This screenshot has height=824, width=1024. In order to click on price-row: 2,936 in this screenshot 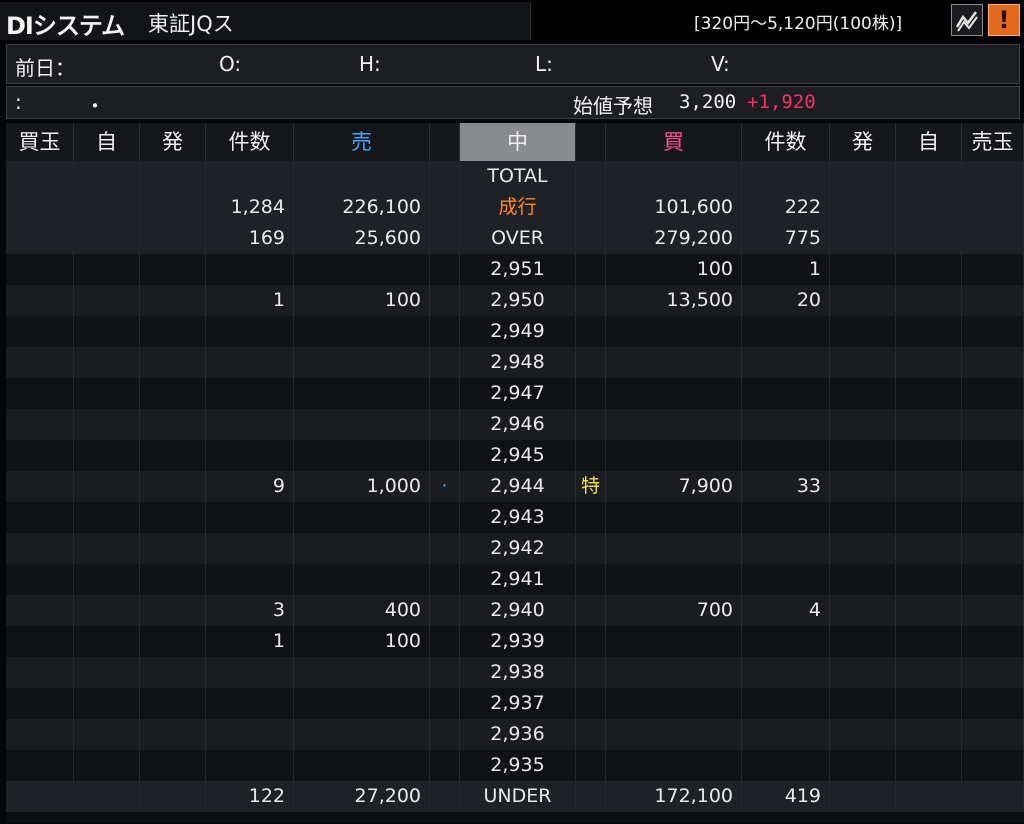, I will do `click(515, 734)`.